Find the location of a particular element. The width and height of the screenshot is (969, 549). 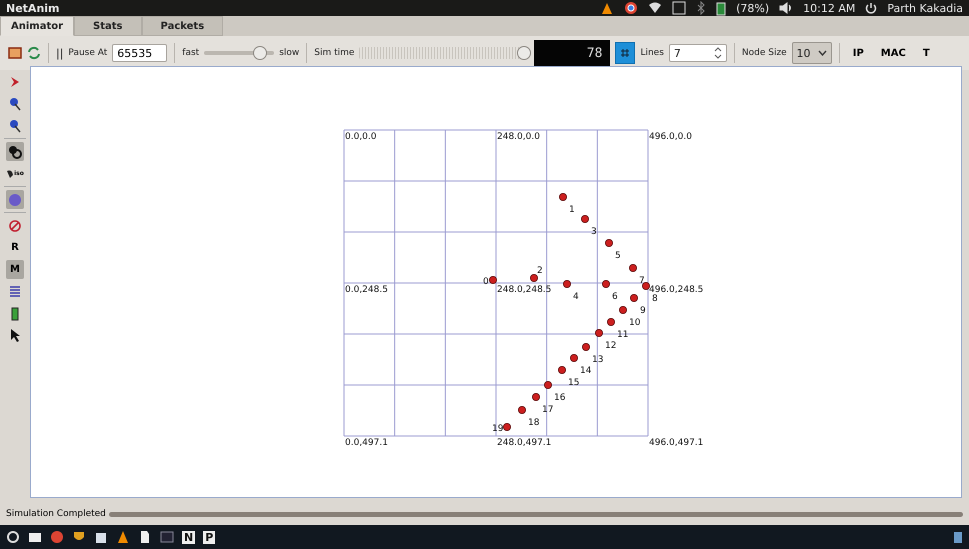

node-id-label: 7 is located at coordinates (642, 281).